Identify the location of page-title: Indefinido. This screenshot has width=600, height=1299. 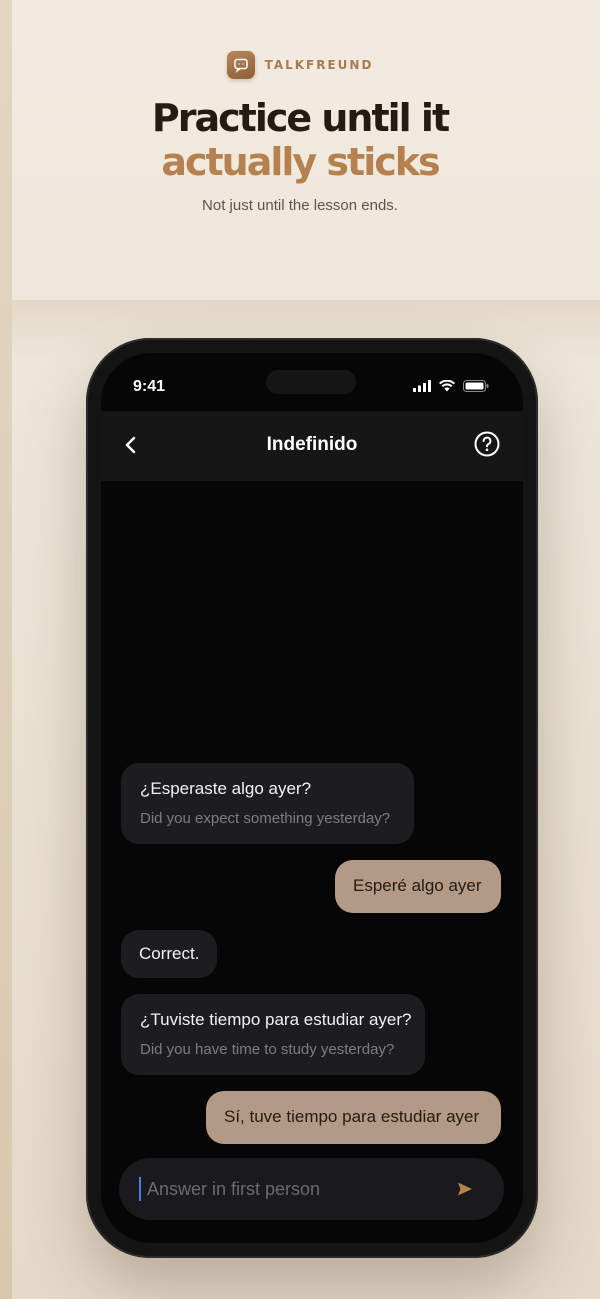
(312, 444).